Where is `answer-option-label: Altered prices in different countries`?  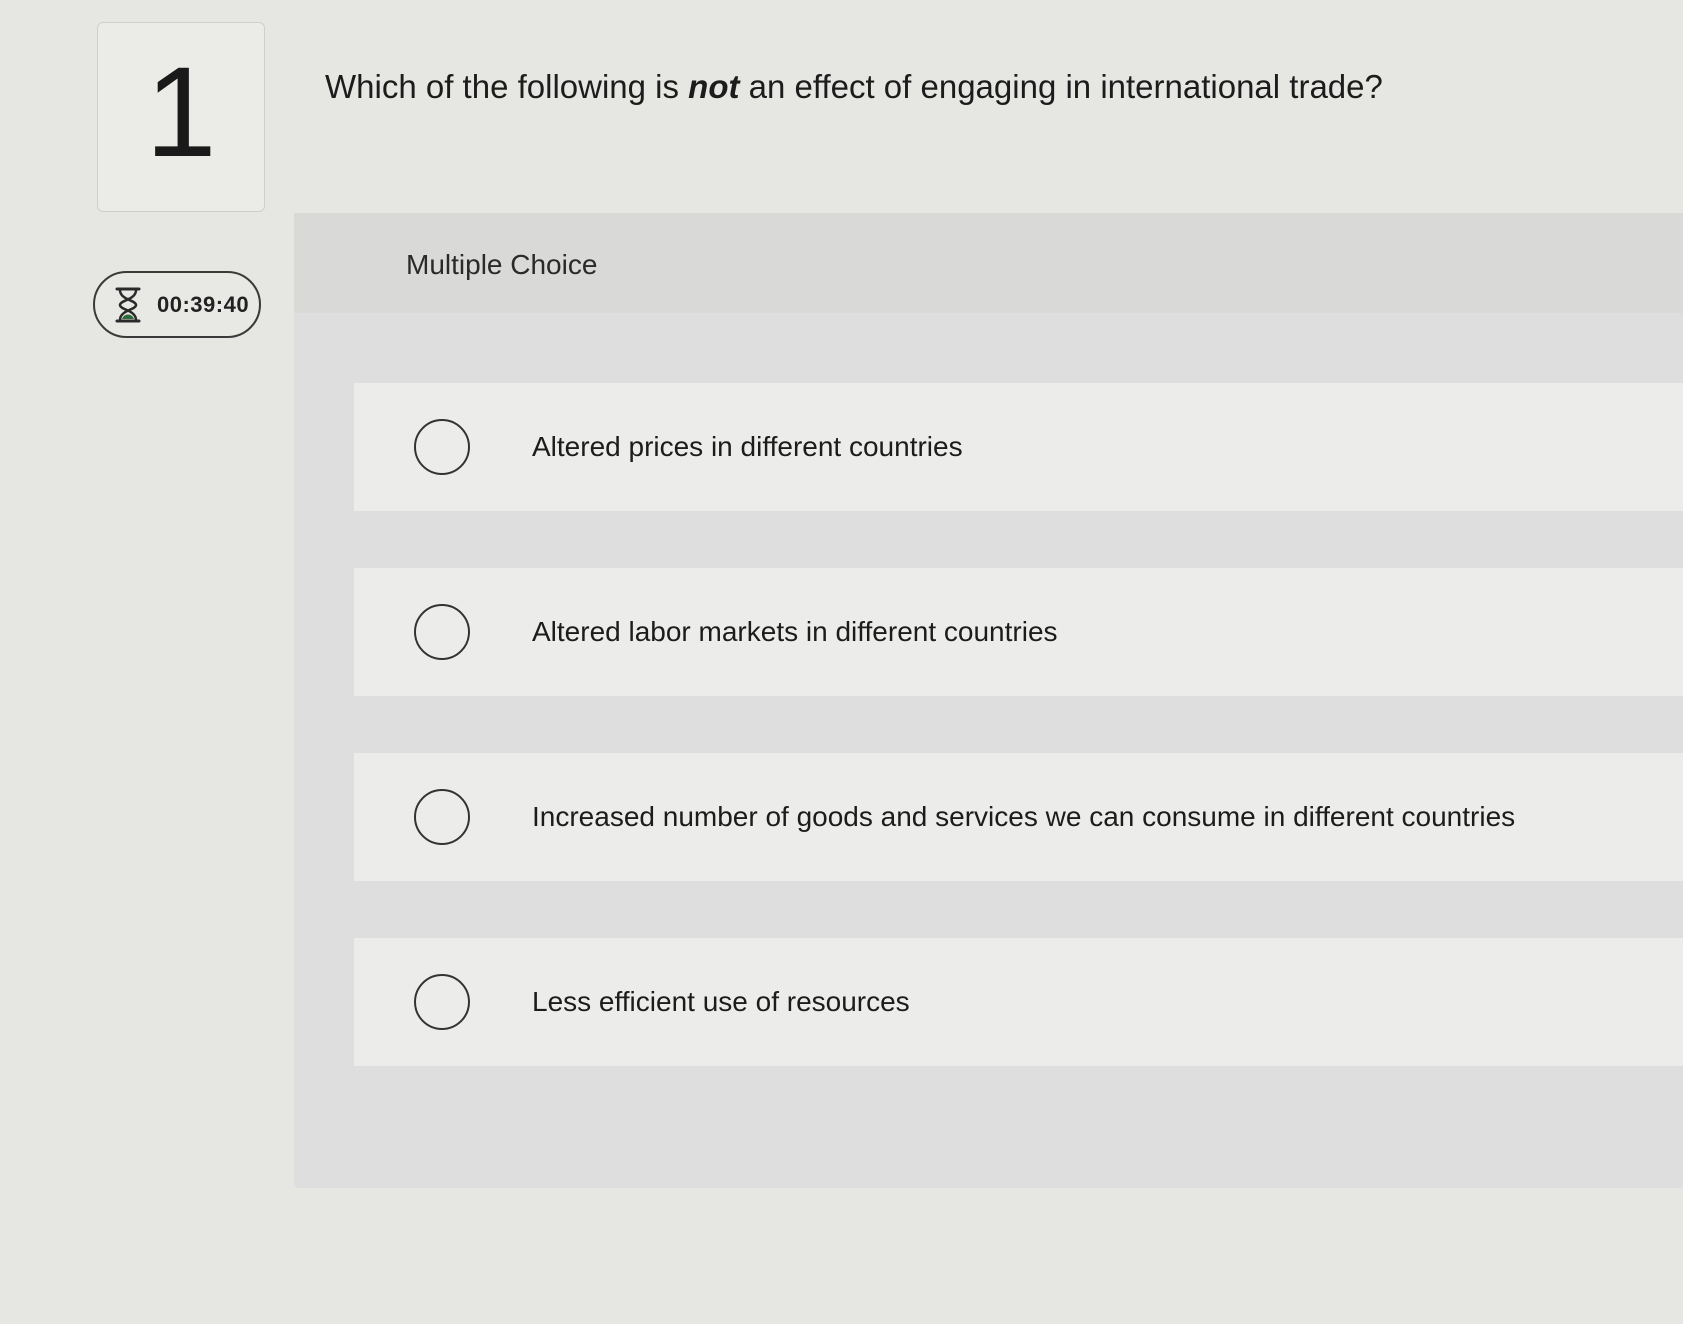 answer-option-label: Altered prices in different countries is located at coordinates (747, 446).